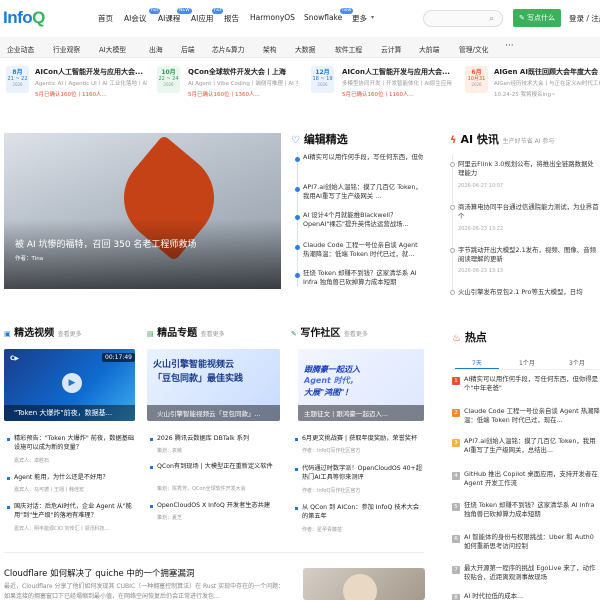 This screenshot has height=600, width=600. Describe the element at coordinates (105, 243) in the screenshot. I see `hero-title: 被 AI 坑惨的福特，召回 350 名老工程师救场` at that location.